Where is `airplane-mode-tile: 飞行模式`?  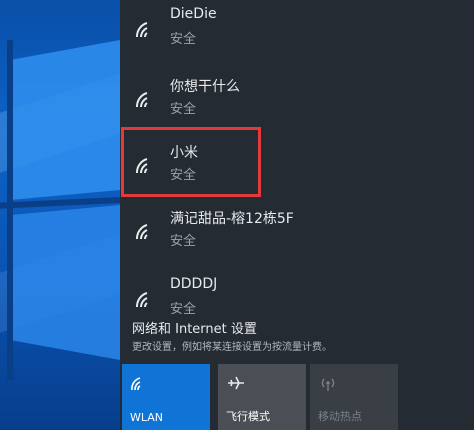
airplane-mode-tile: 飞行模式 is located at coordinates (262, 397).